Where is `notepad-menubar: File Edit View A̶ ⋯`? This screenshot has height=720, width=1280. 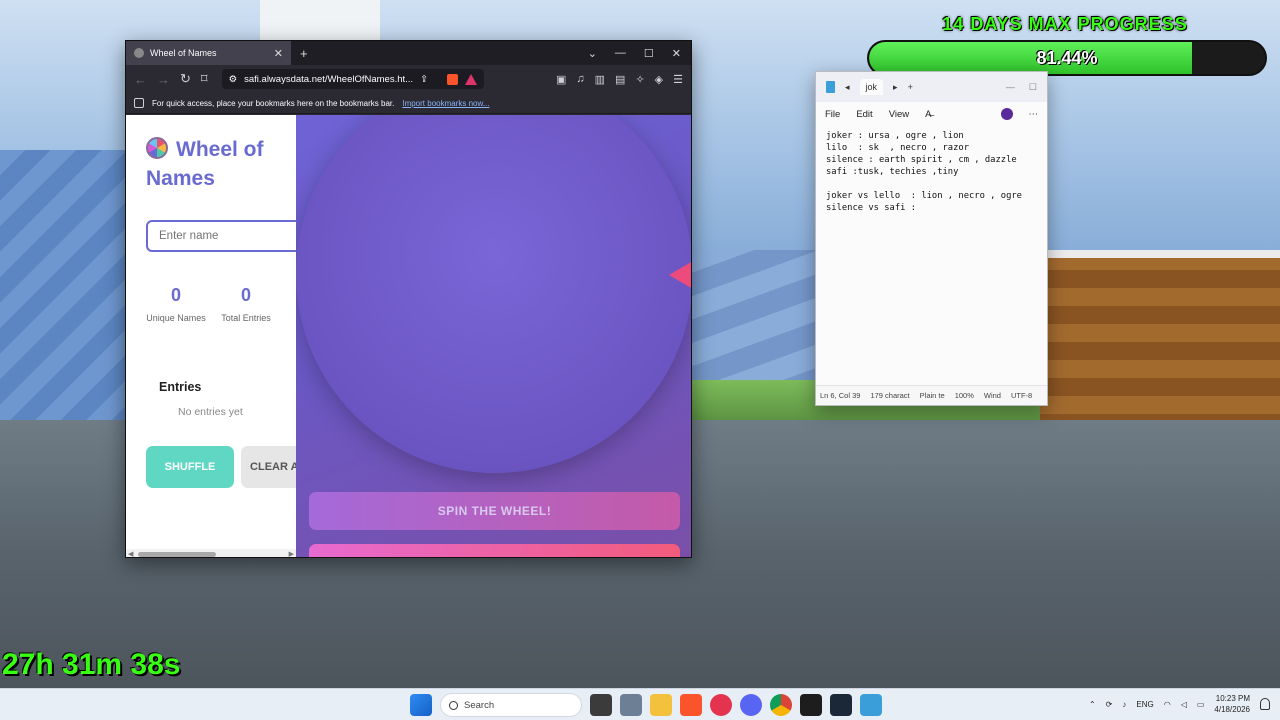 notepad-menubar: File Edit View A̶ ⋯ is located at coordinates (931, 114).